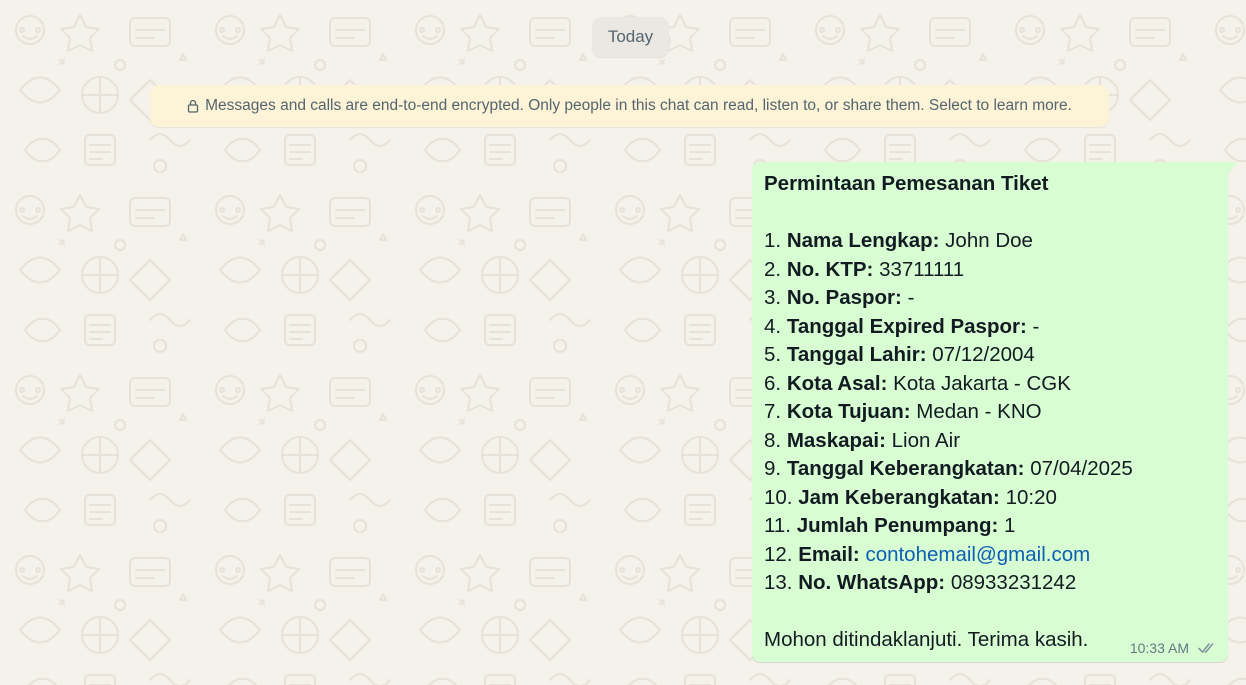  I want to click on list-item: 3. No. Paspor: -, so click(839, 297).